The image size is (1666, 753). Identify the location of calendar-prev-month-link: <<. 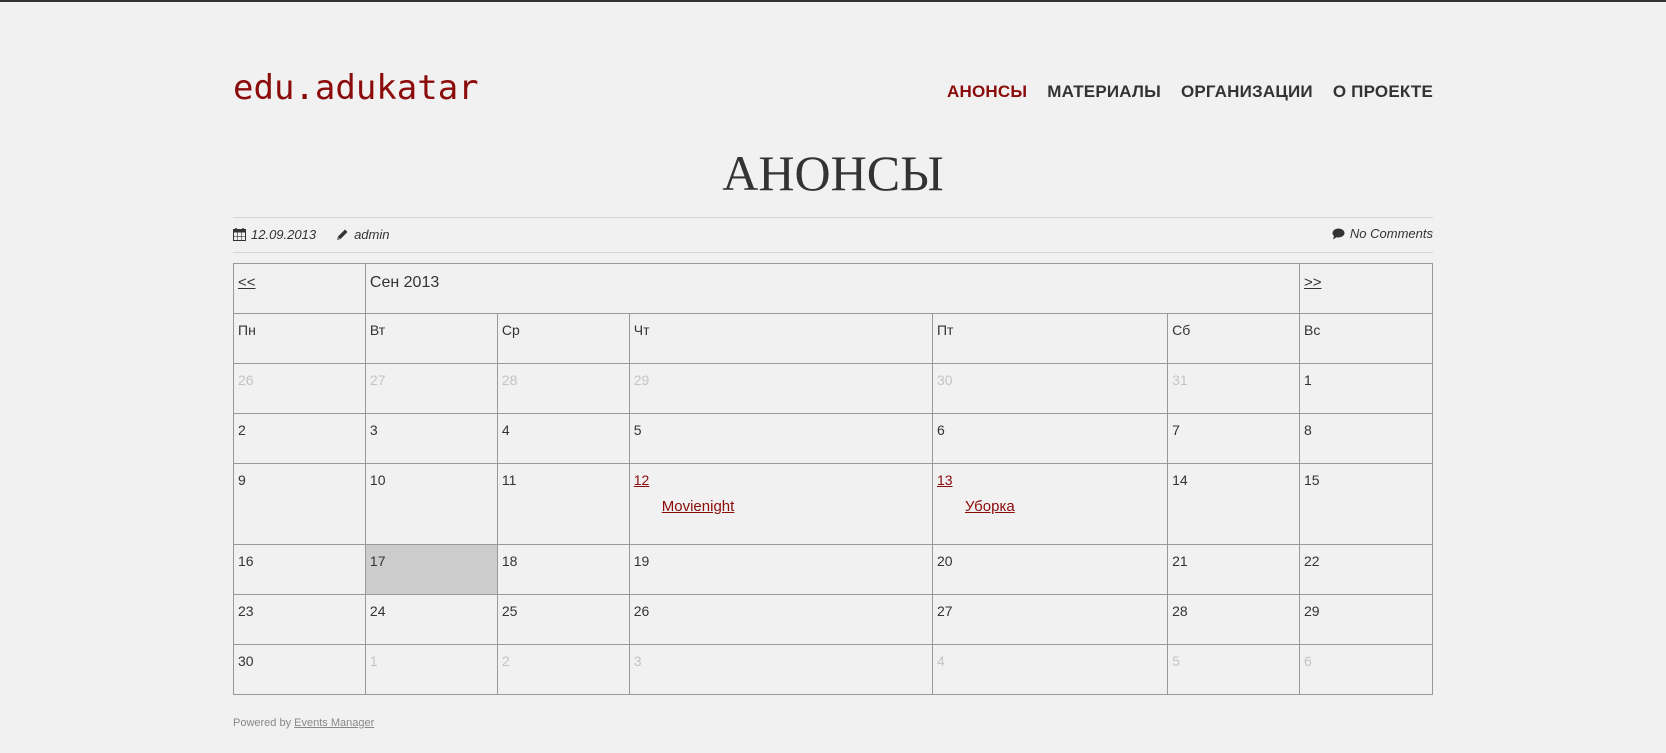
(247, 282).